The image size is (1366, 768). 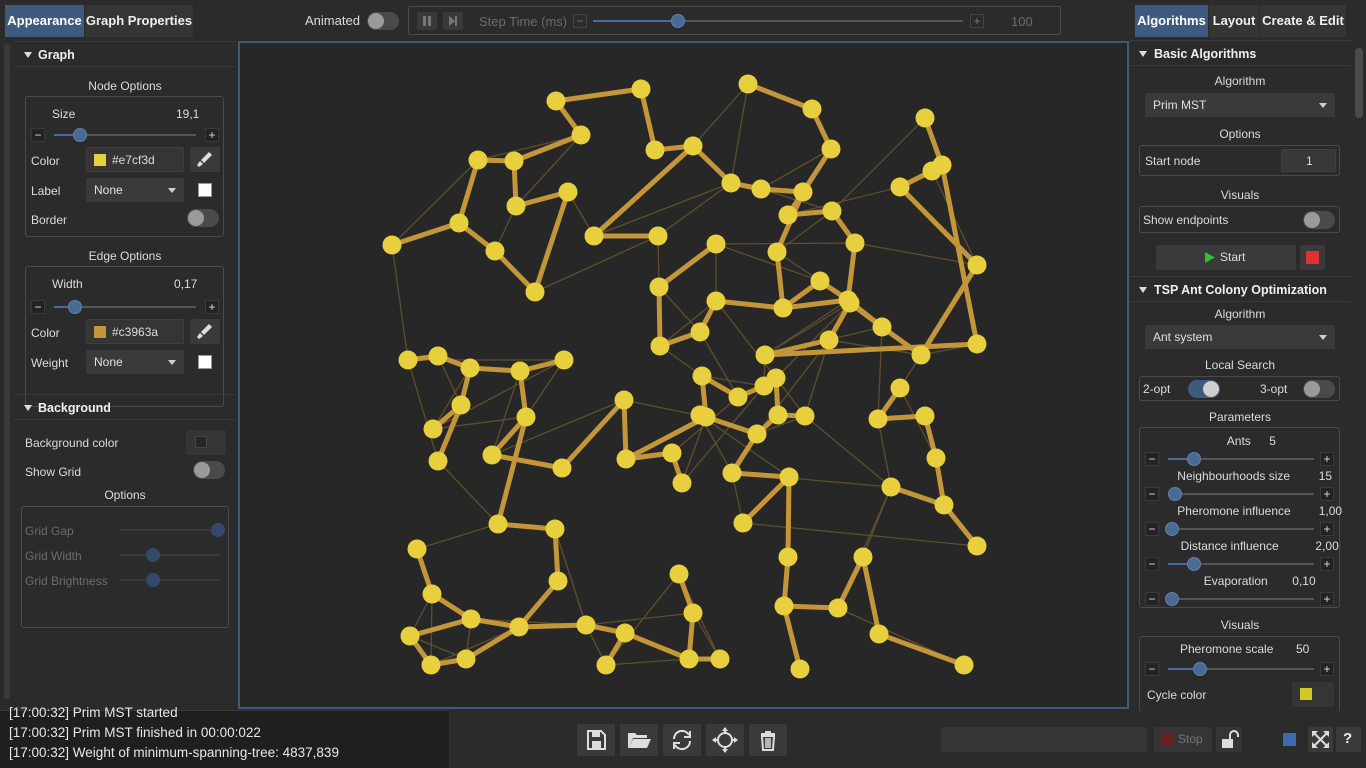 I want to click on tab-layout: Layout, so click(x=1234, y=21).